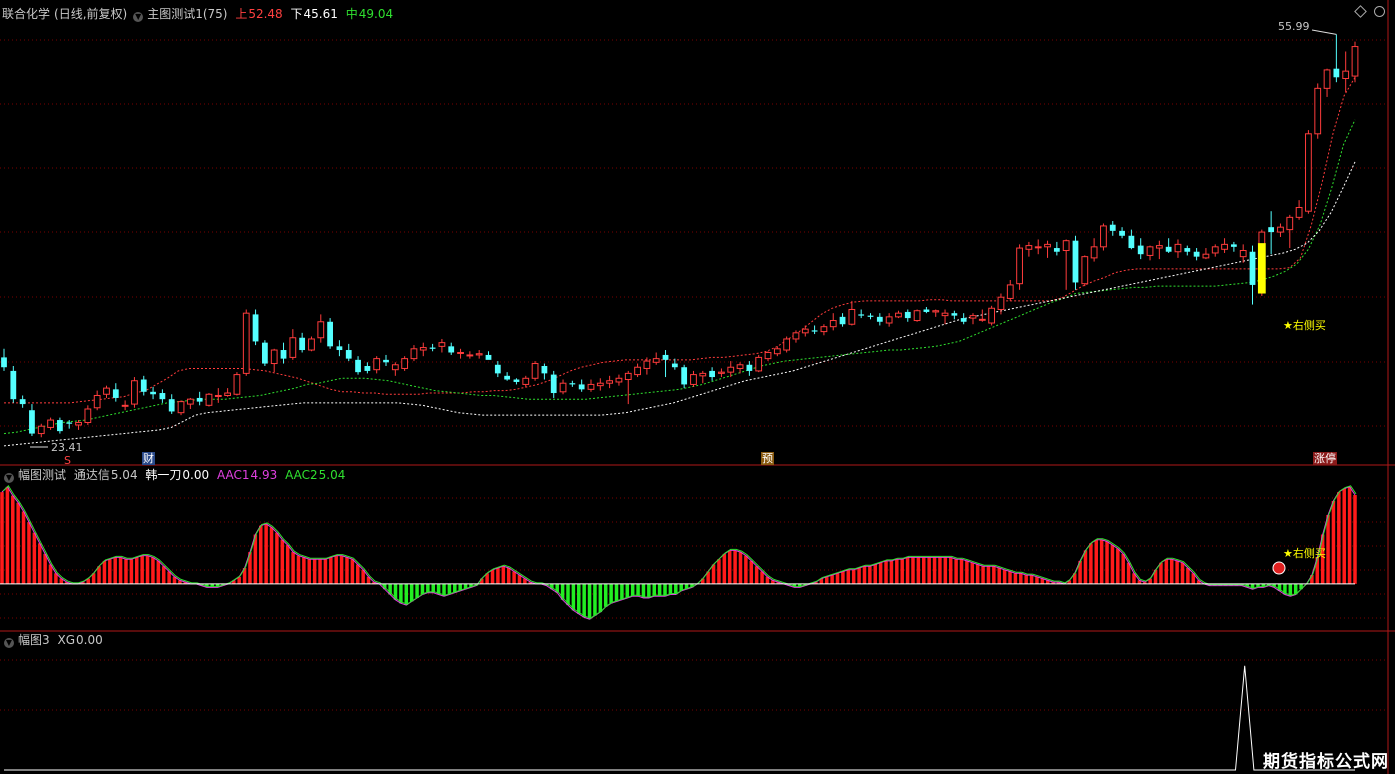  What do you see at coordinates (34, 640) in the screenshot?
I see `sub2-name: 幅图3` at bounding box center [34, 640].